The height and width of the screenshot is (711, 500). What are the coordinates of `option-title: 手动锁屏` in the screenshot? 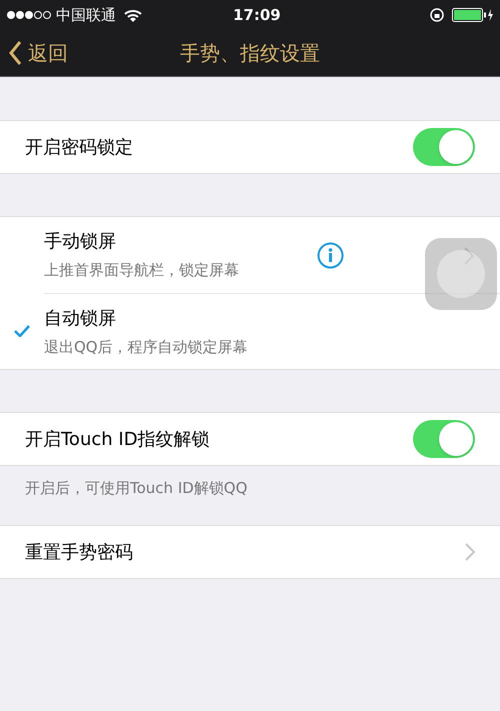 It's located at (80, 242).